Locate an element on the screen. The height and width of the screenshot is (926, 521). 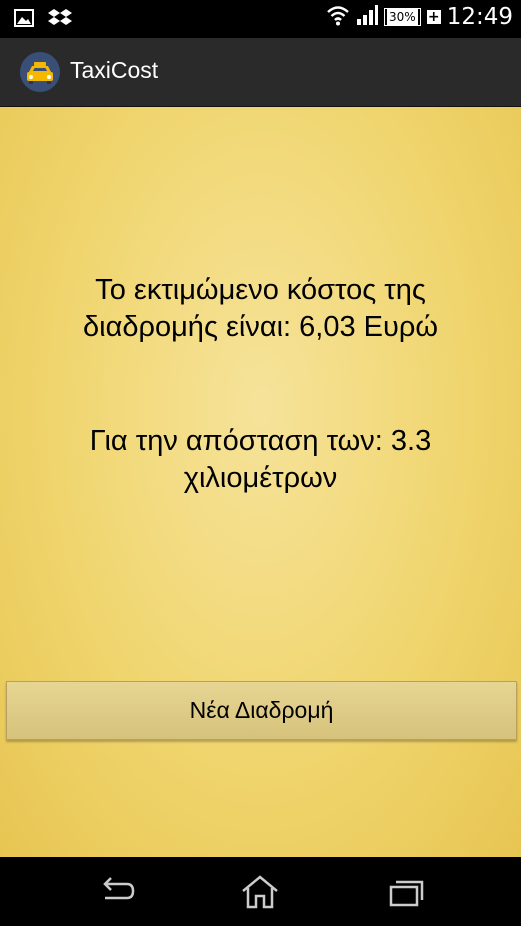
back-icon is located at coordinates (117, 892).